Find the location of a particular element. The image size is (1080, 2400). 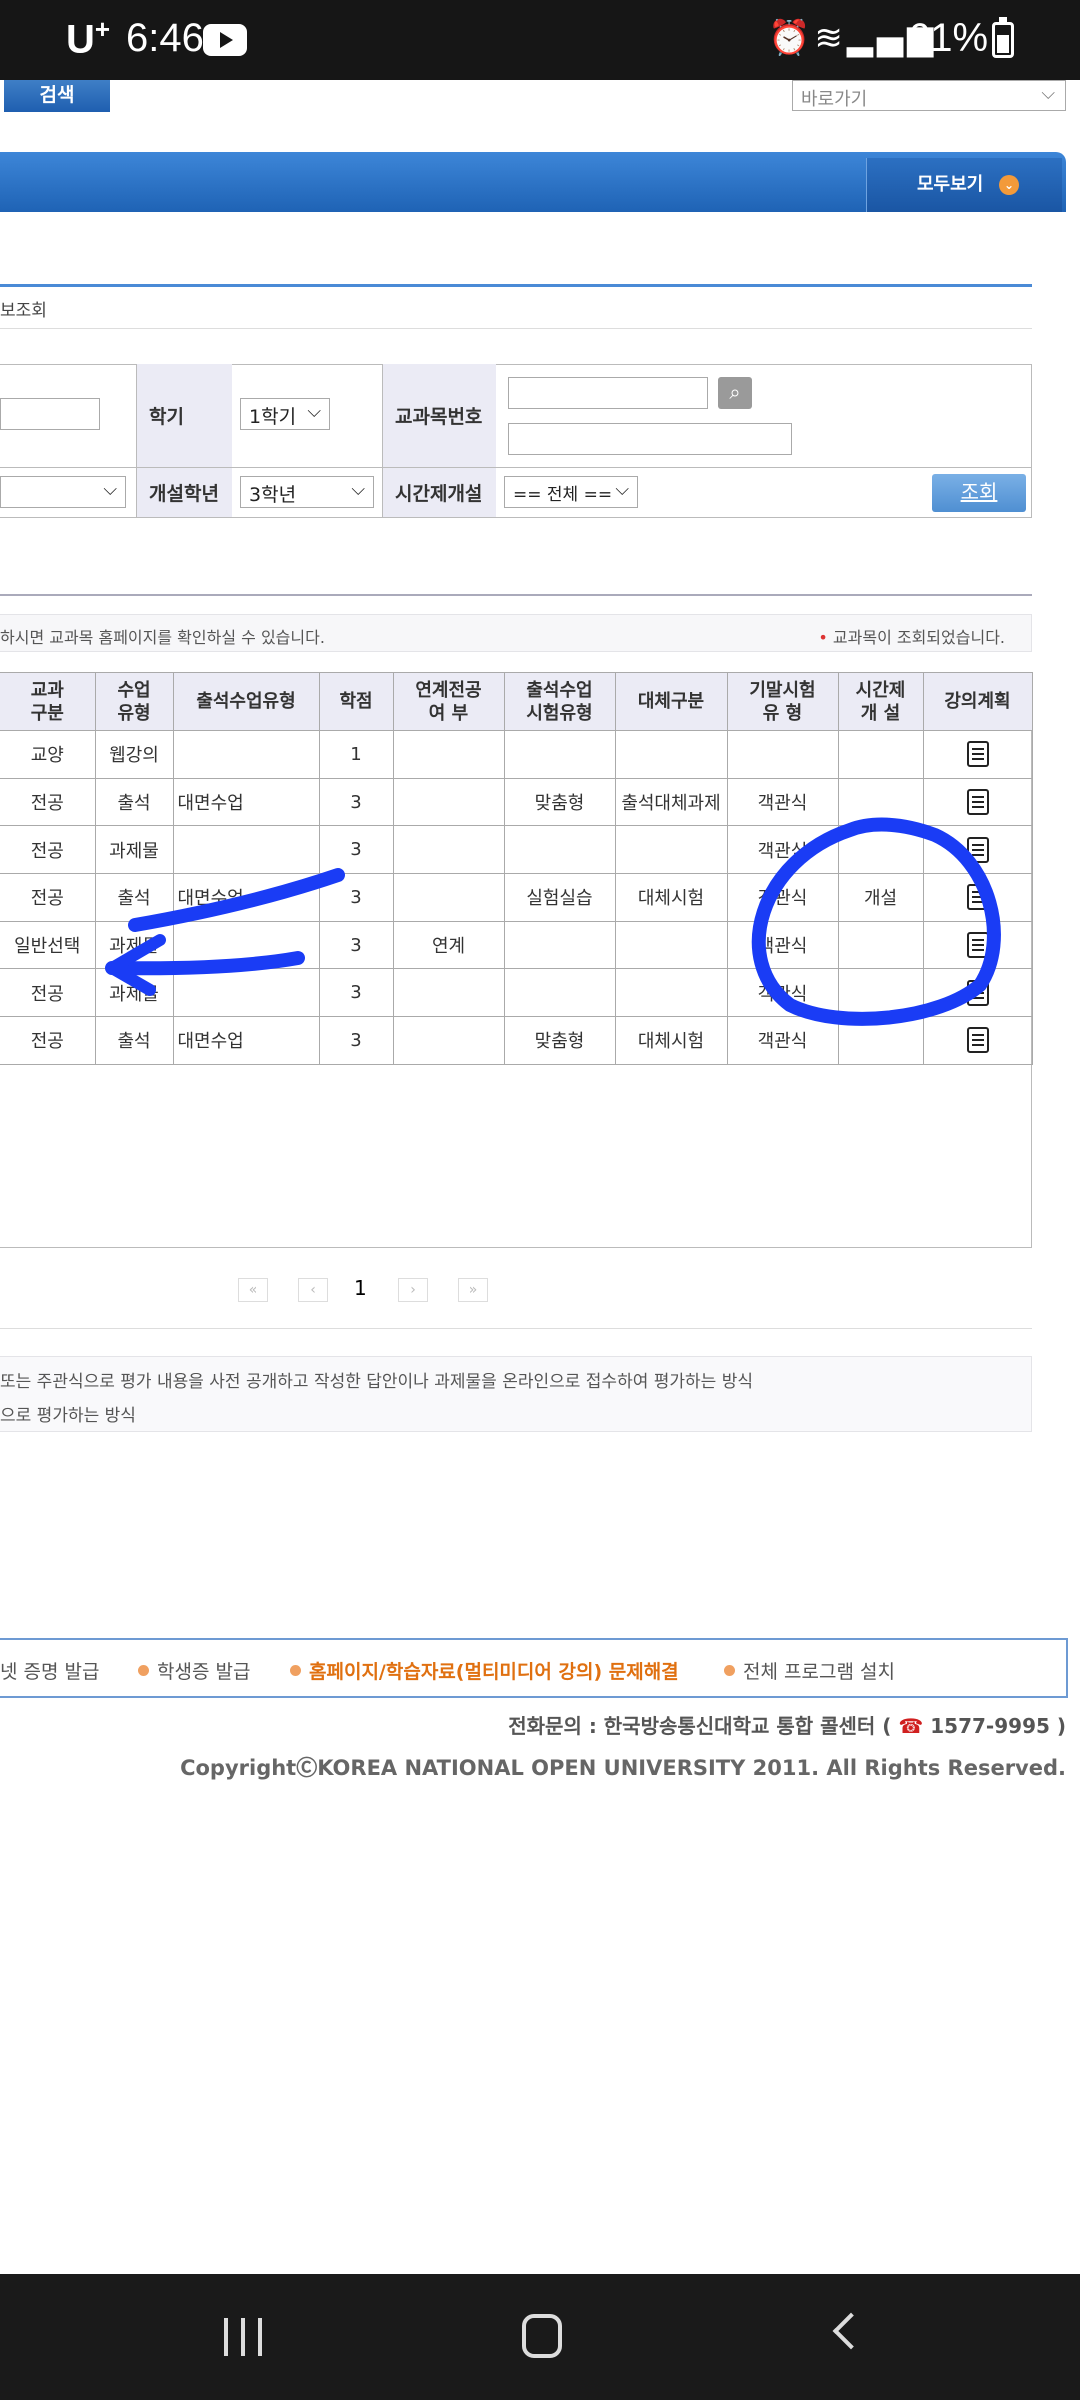

pagination-current: 1 is located at coordinates (360, 1288).